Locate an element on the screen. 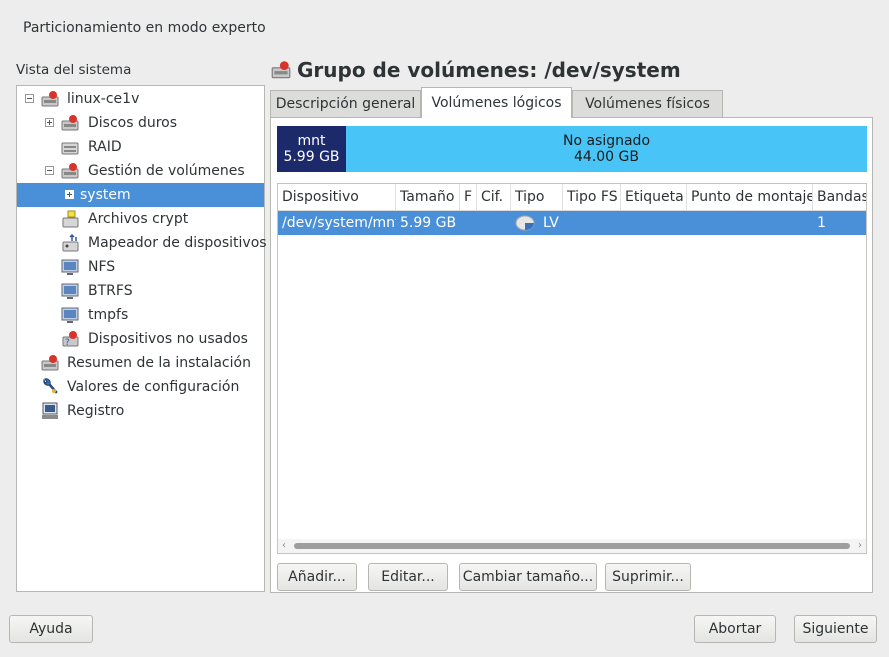 The height and width of the screenshot is (657, 889). tab-logical-volumes: Volúmenes lógicos is located at coordinates (496, 102).